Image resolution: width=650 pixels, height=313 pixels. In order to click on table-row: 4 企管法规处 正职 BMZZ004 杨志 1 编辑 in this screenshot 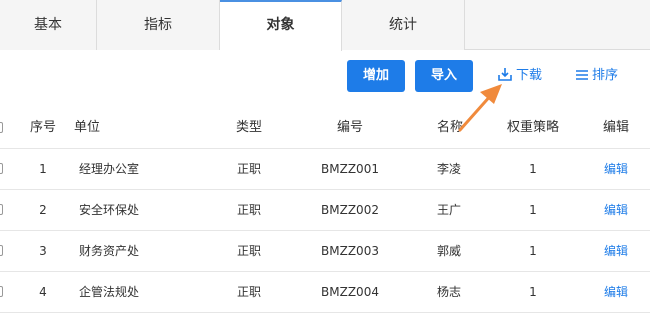, I will do `click(325, 292)`.